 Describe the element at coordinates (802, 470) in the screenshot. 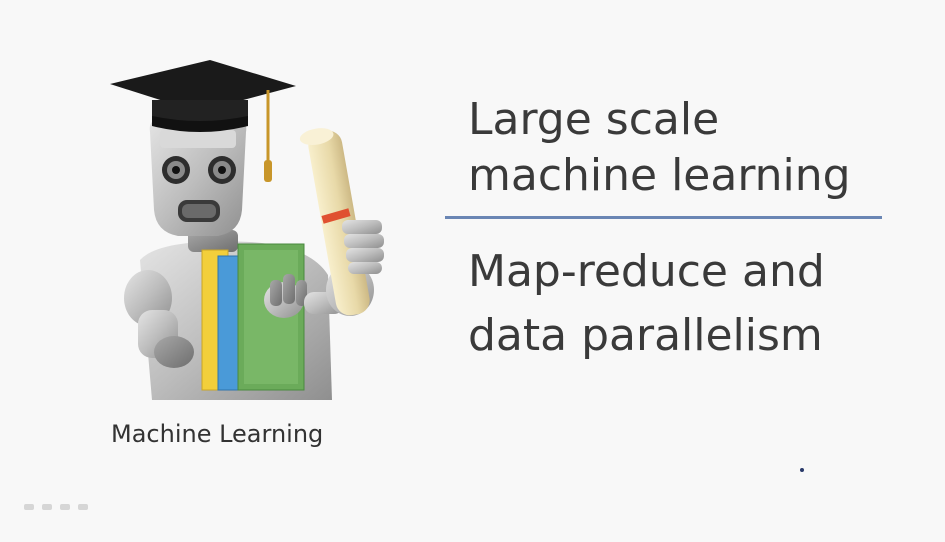

I see `pointer-cursor-icon` at that location.